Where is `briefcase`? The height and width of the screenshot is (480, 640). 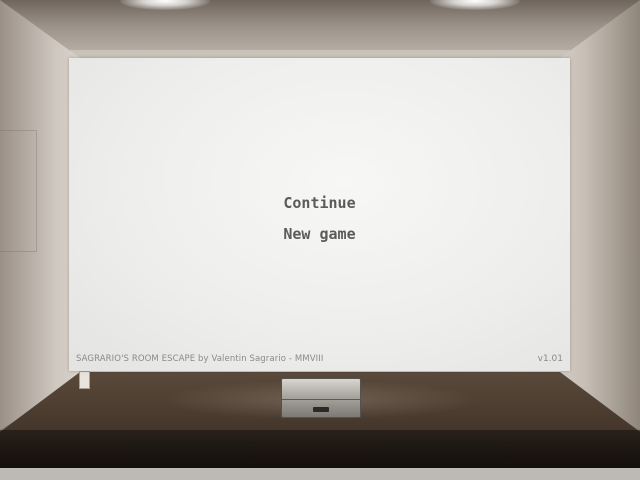 briefcase is located at coordinates (321, 398).